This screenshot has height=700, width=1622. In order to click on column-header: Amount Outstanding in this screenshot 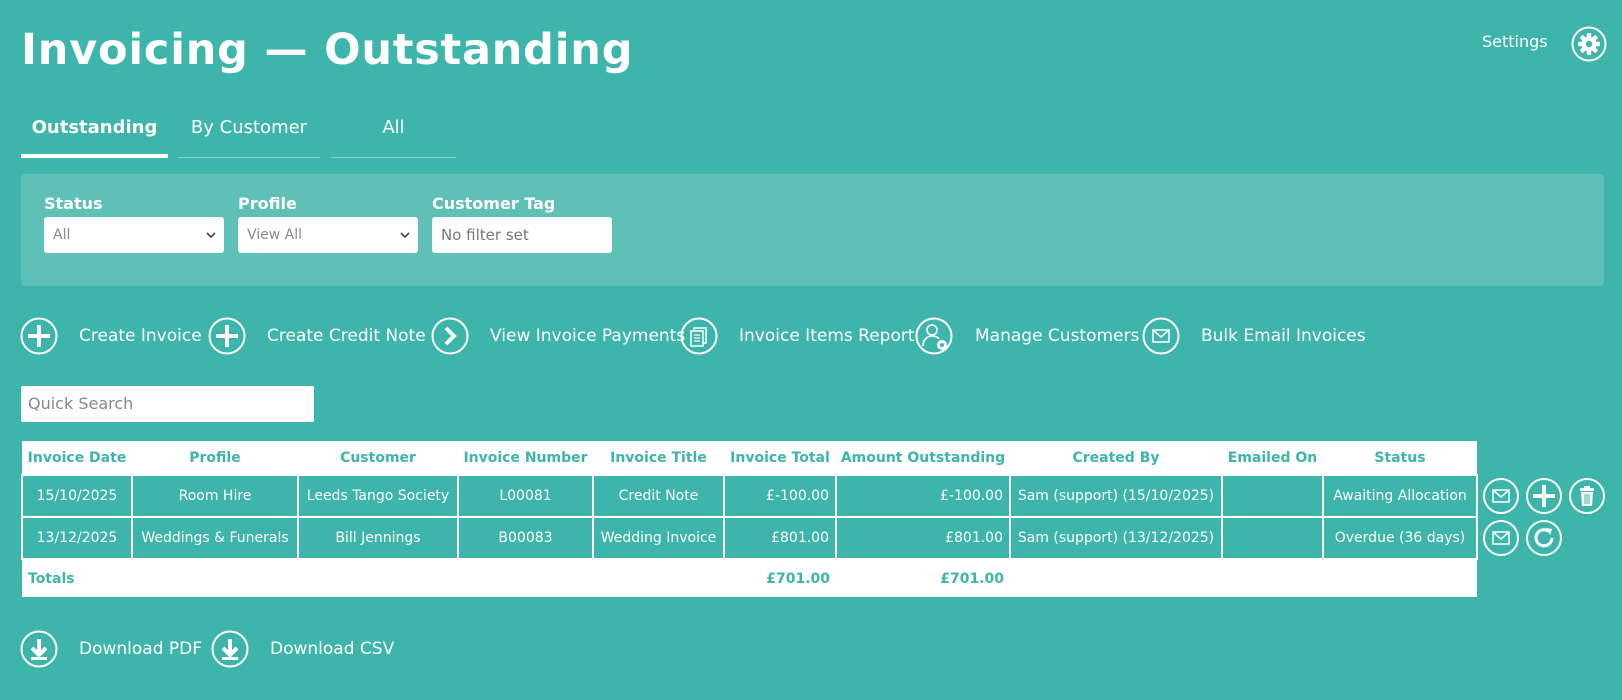, I will do `click(923, 458)`.